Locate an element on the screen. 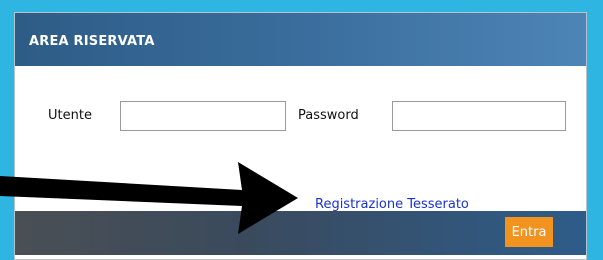 Image resolution: width=603 pixels, height=260 pixels. password-label: Password is located at coordinates (328, 115).